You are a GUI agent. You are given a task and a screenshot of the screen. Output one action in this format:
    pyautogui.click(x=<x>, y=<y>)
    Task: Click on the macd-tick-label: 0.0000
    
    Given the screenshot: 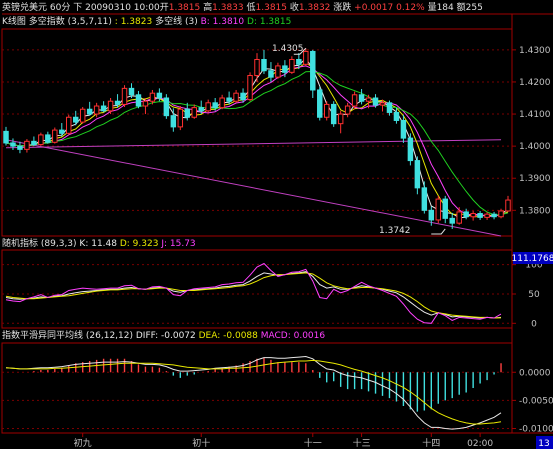 What is the action you would take?
    pyautogui.click(x=535, y=373)
    